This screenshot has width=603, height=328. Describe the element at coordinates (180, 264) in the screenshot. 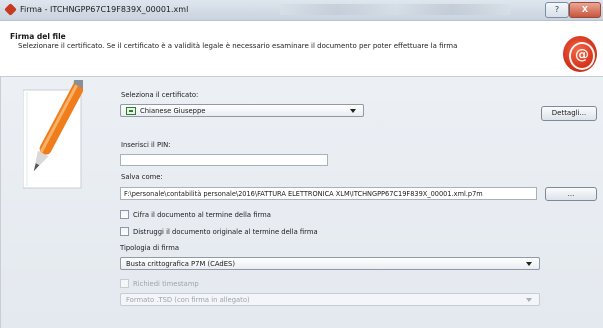

I see `signature-type-value: Busta crittografica P7M (CAdES)` at that location.